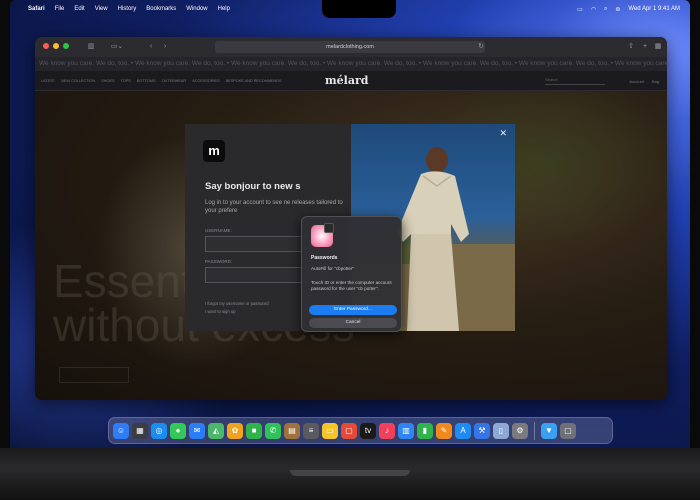 Image resolution: width=700 pixels, height=500 pixels. What do you see at coordinates (549, 430) in the screenshot?
I see `downloads-folder-icon: ▼` at bounding box center [549, 430].